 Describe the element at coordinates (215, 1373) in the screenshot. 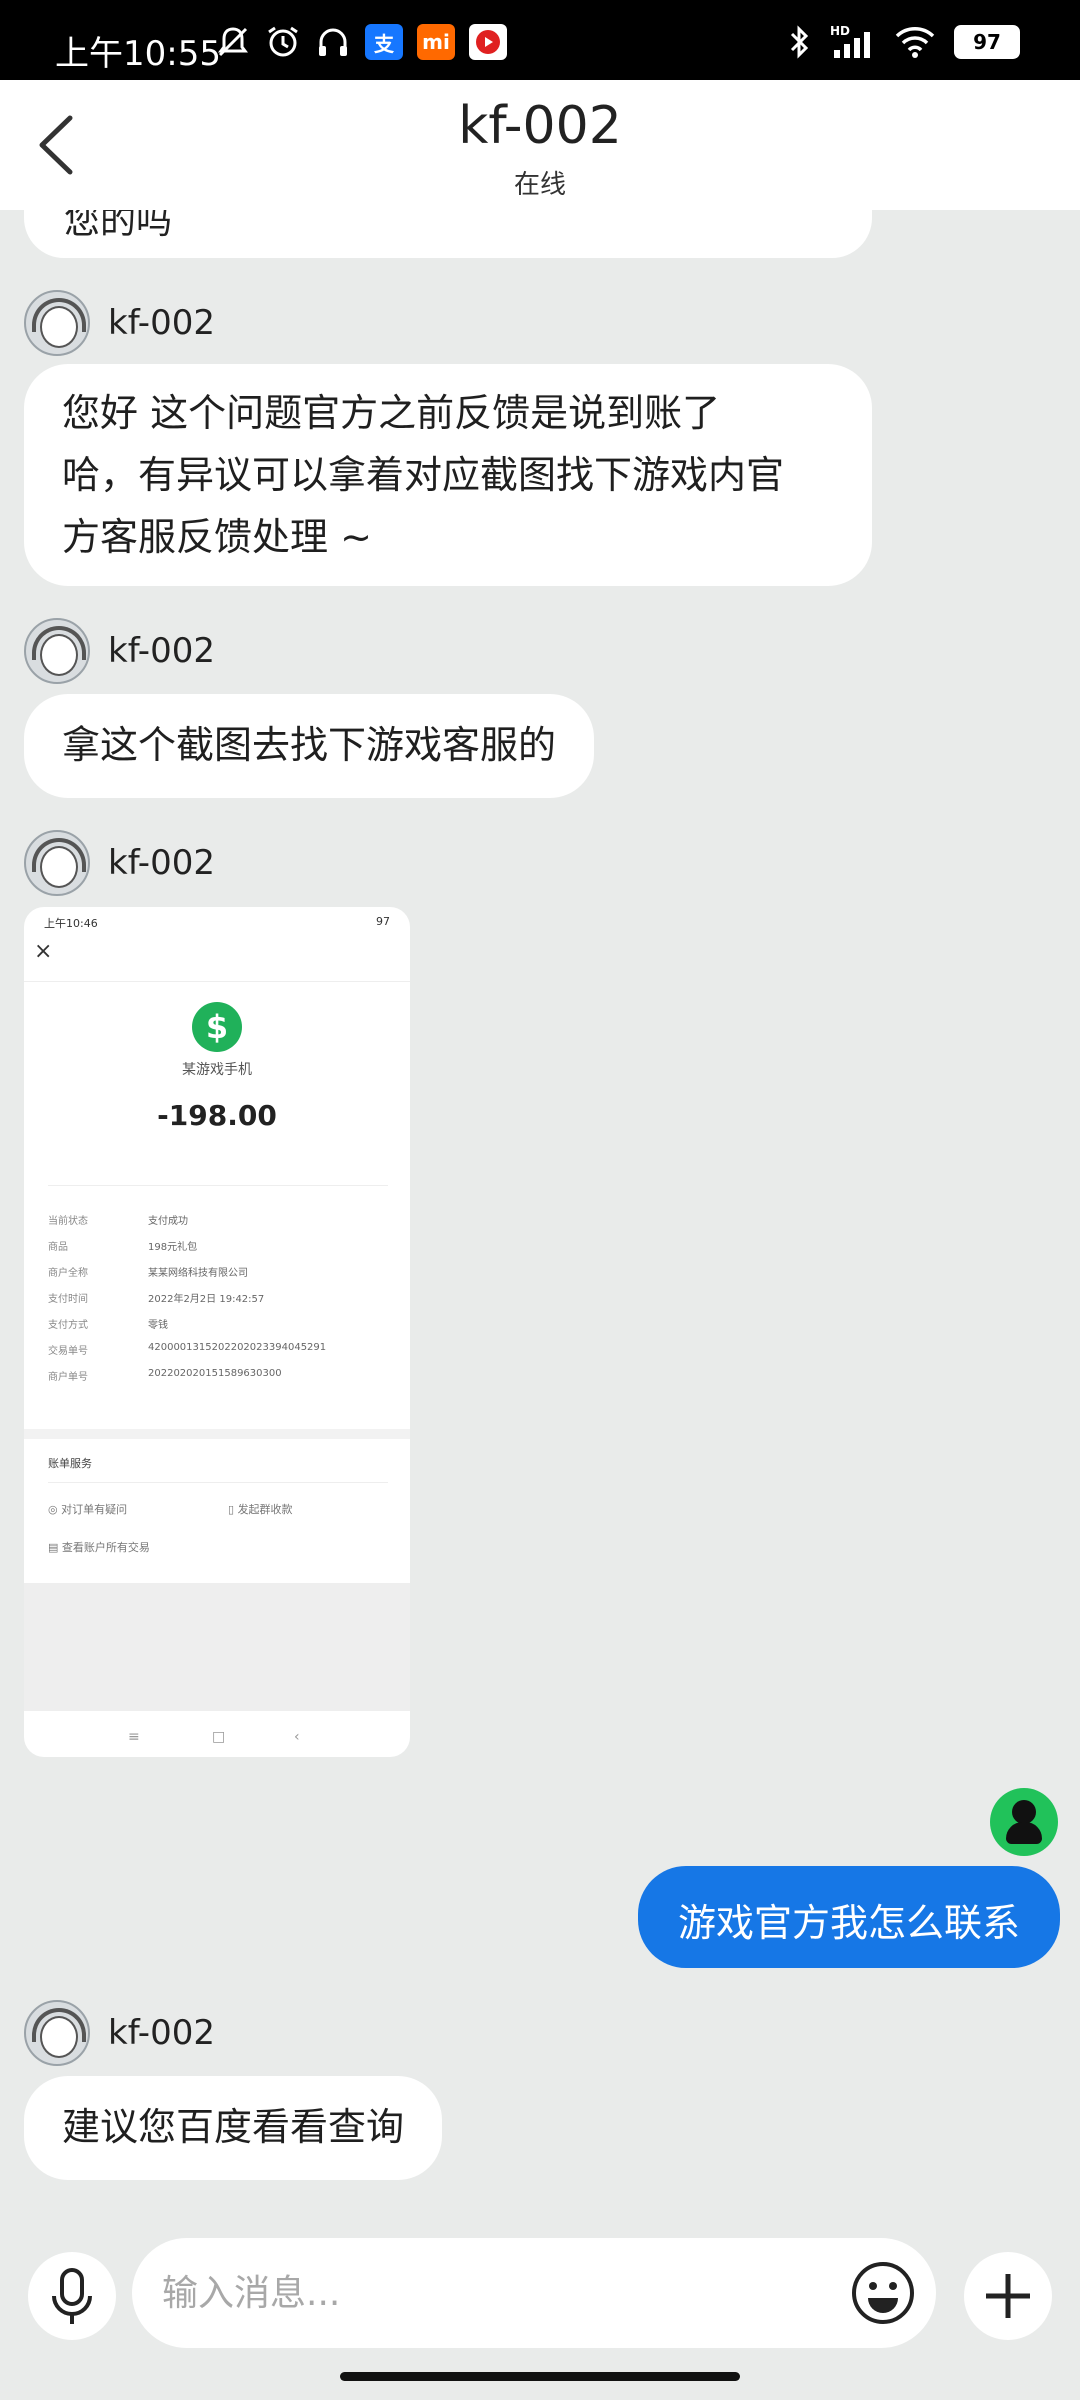

I see `receipt-value: 202202020151589630300` at that location.